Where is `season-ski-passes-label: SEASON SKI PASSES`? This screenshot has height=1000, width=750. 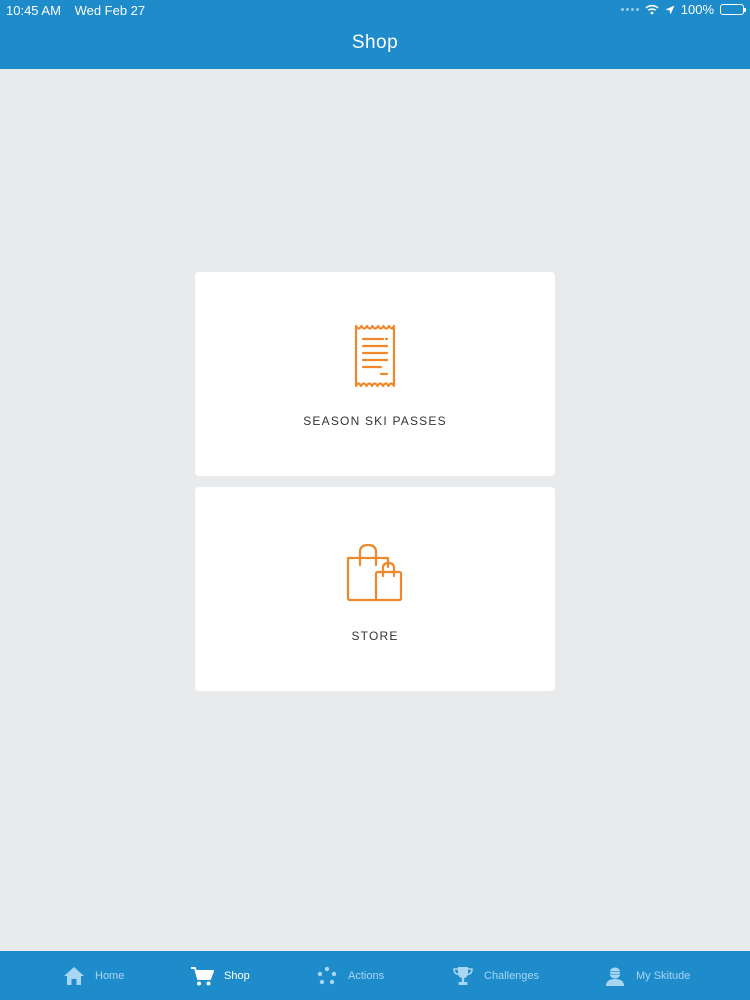
season-ski-passes-label: SEASON SKI PASSES is located at coordinates (375, 421).